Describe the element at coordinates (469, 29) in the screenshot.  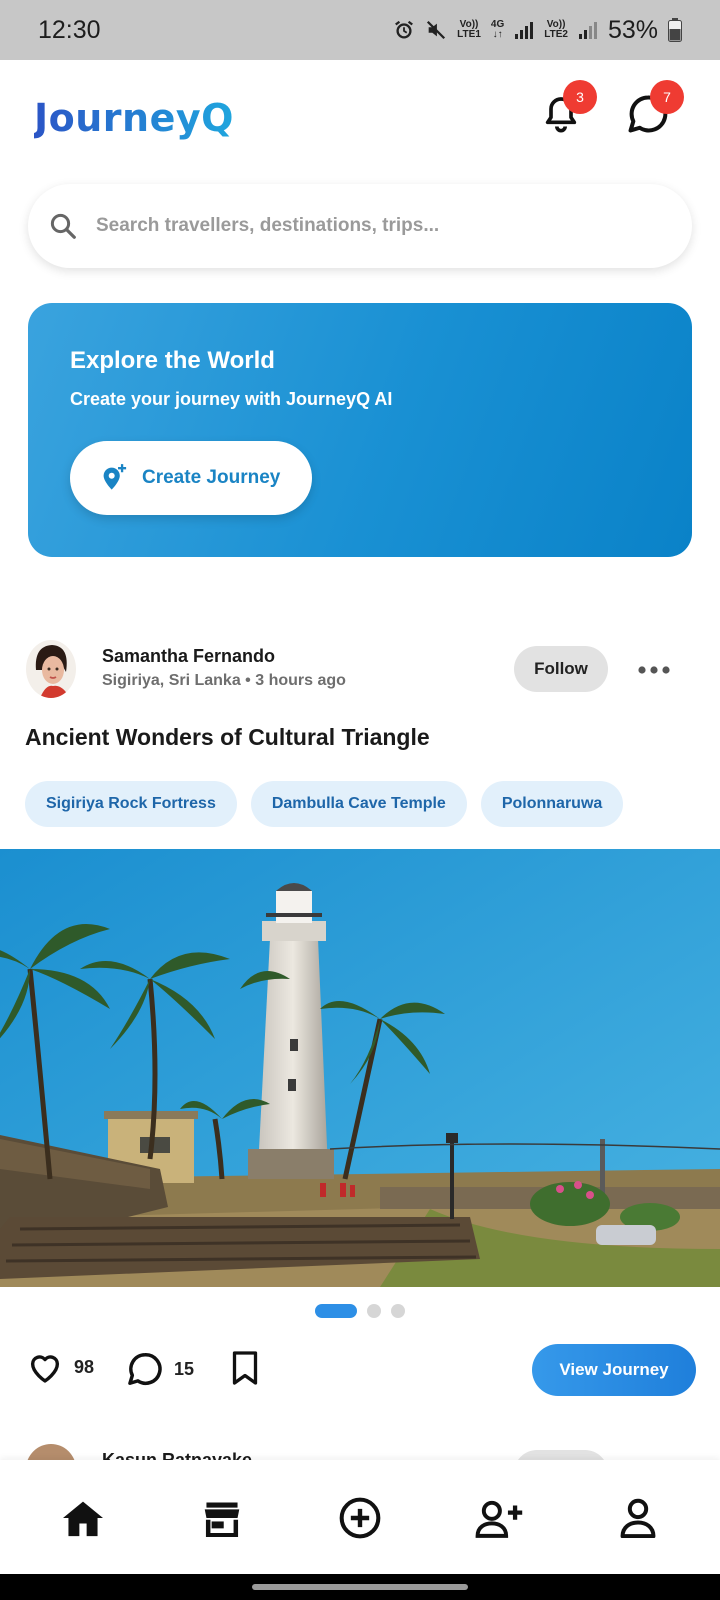
I see `sim1-indicator: Vo)) LTE1` at that location.